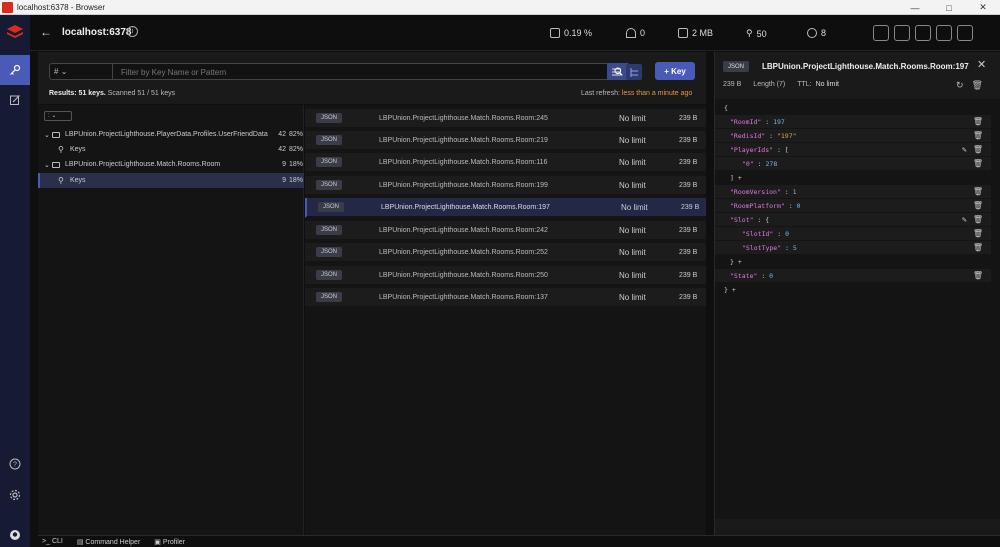 The width and height of the screenshot is (1000, 547). I want to click on delete-key-icon: 🗑, so click(977, 85).